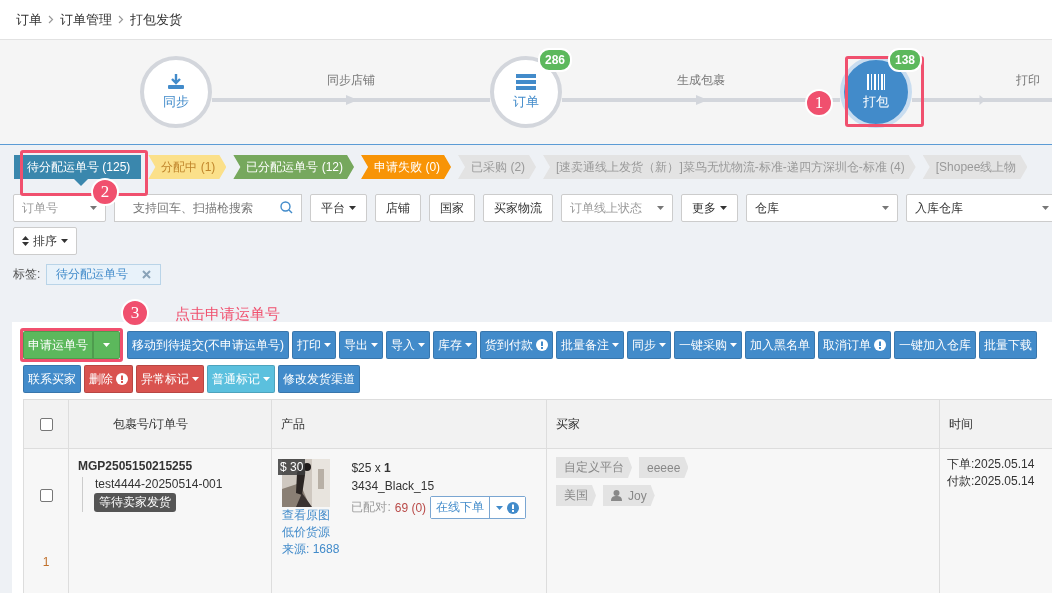 This screenshot has height=593, width=1052. What do you see at coordinates (452, 208) in the screenshot?
I see `filter-button: 国家` at bounding box center [452, 208].